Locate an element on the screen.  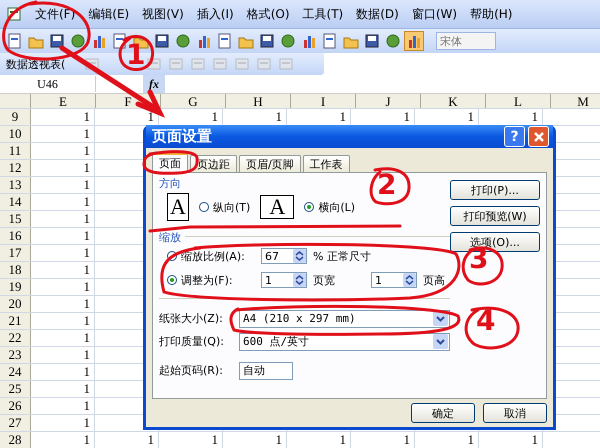
close-icon is located at coordinates (538, 136).